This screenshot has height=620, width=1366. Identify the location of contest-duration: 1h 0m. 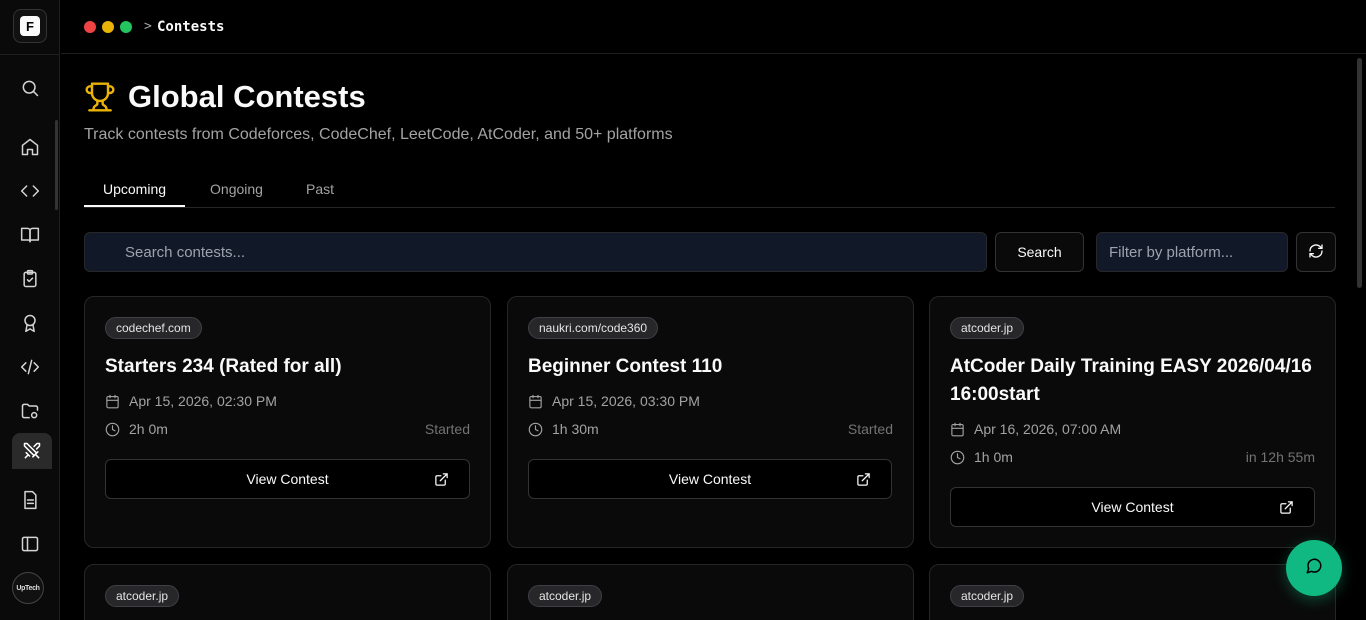
(981, 457).